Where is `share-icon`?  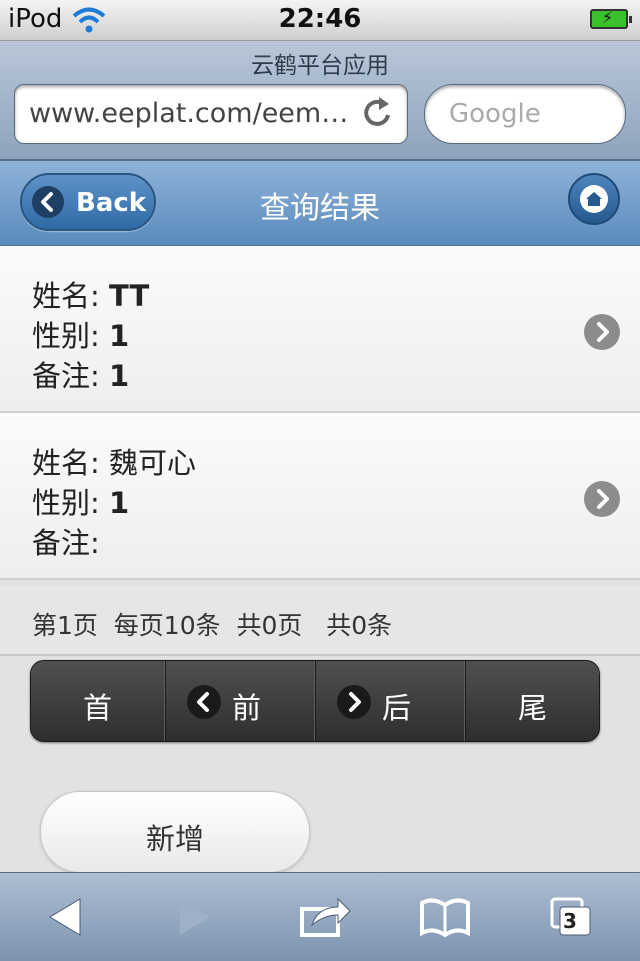 share-icon is located at coordinates (325, 919).